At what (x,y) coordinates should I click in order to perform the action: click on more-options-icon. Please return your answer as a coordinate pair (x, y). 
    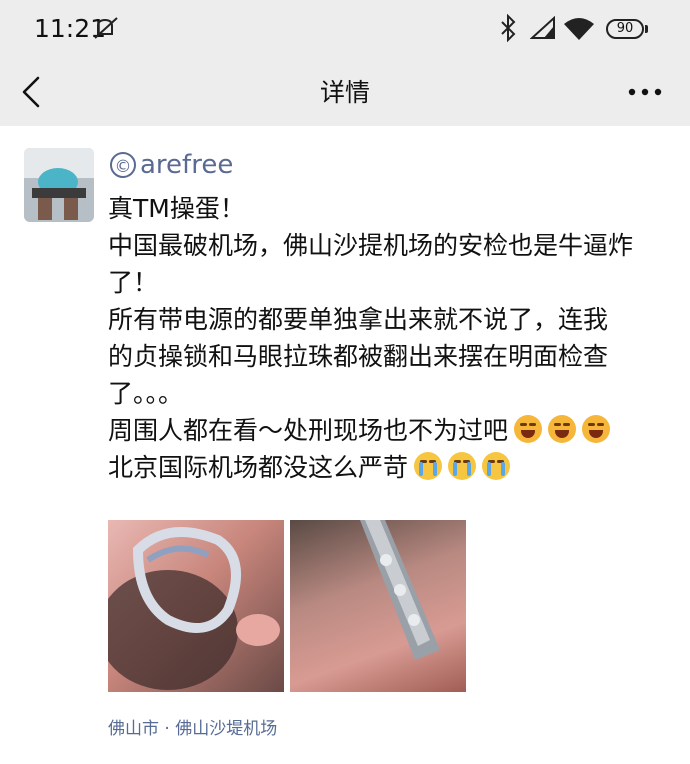
    Looking at the image, I should click on (645, 92).